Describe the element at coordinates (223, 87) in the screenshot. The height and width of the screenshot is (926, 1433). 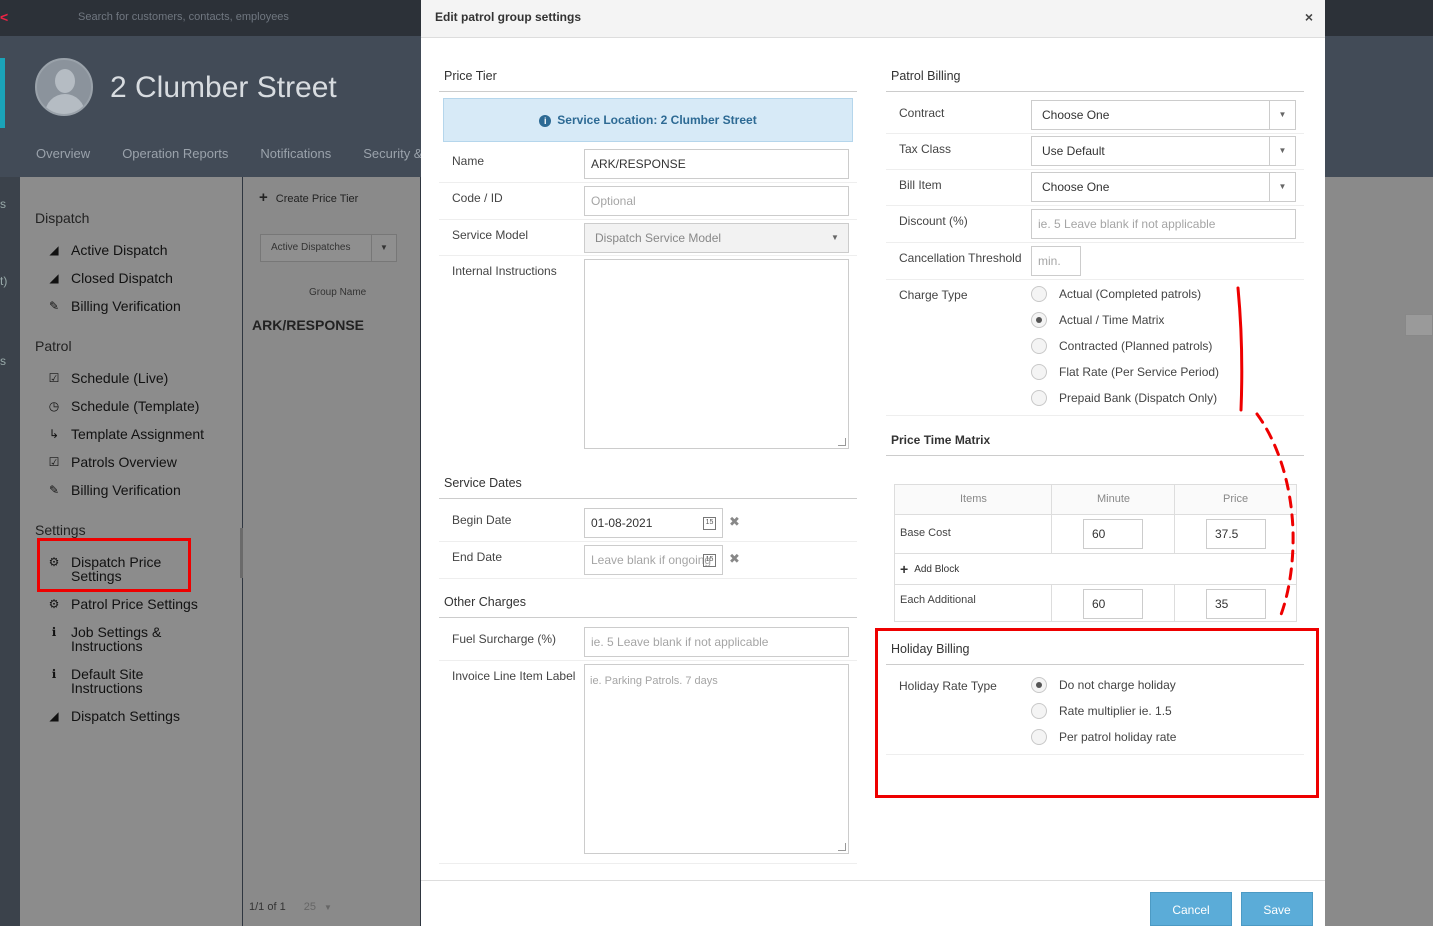
I see `page-title: 2 Clumber Street` at that location.